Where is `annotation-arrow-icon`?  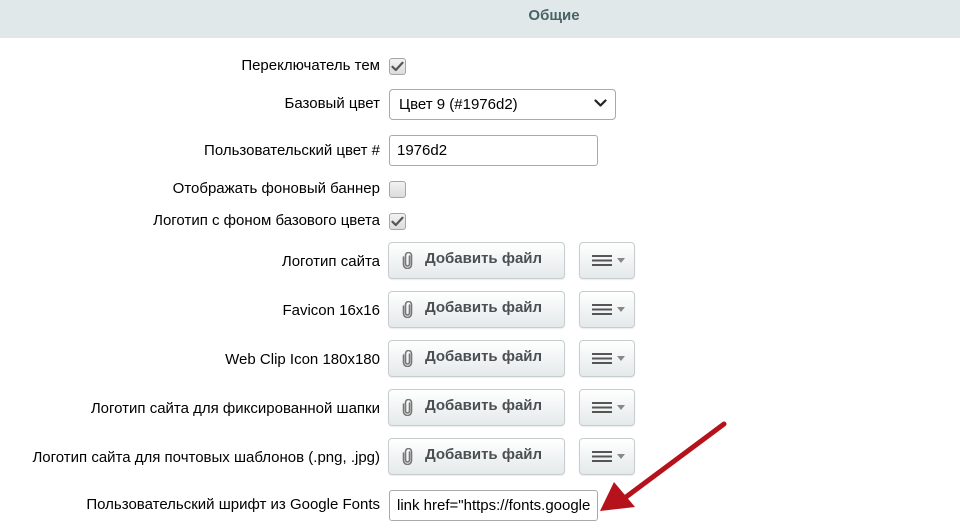 annotation-arrow-icon is located at coordinates (663, 466).